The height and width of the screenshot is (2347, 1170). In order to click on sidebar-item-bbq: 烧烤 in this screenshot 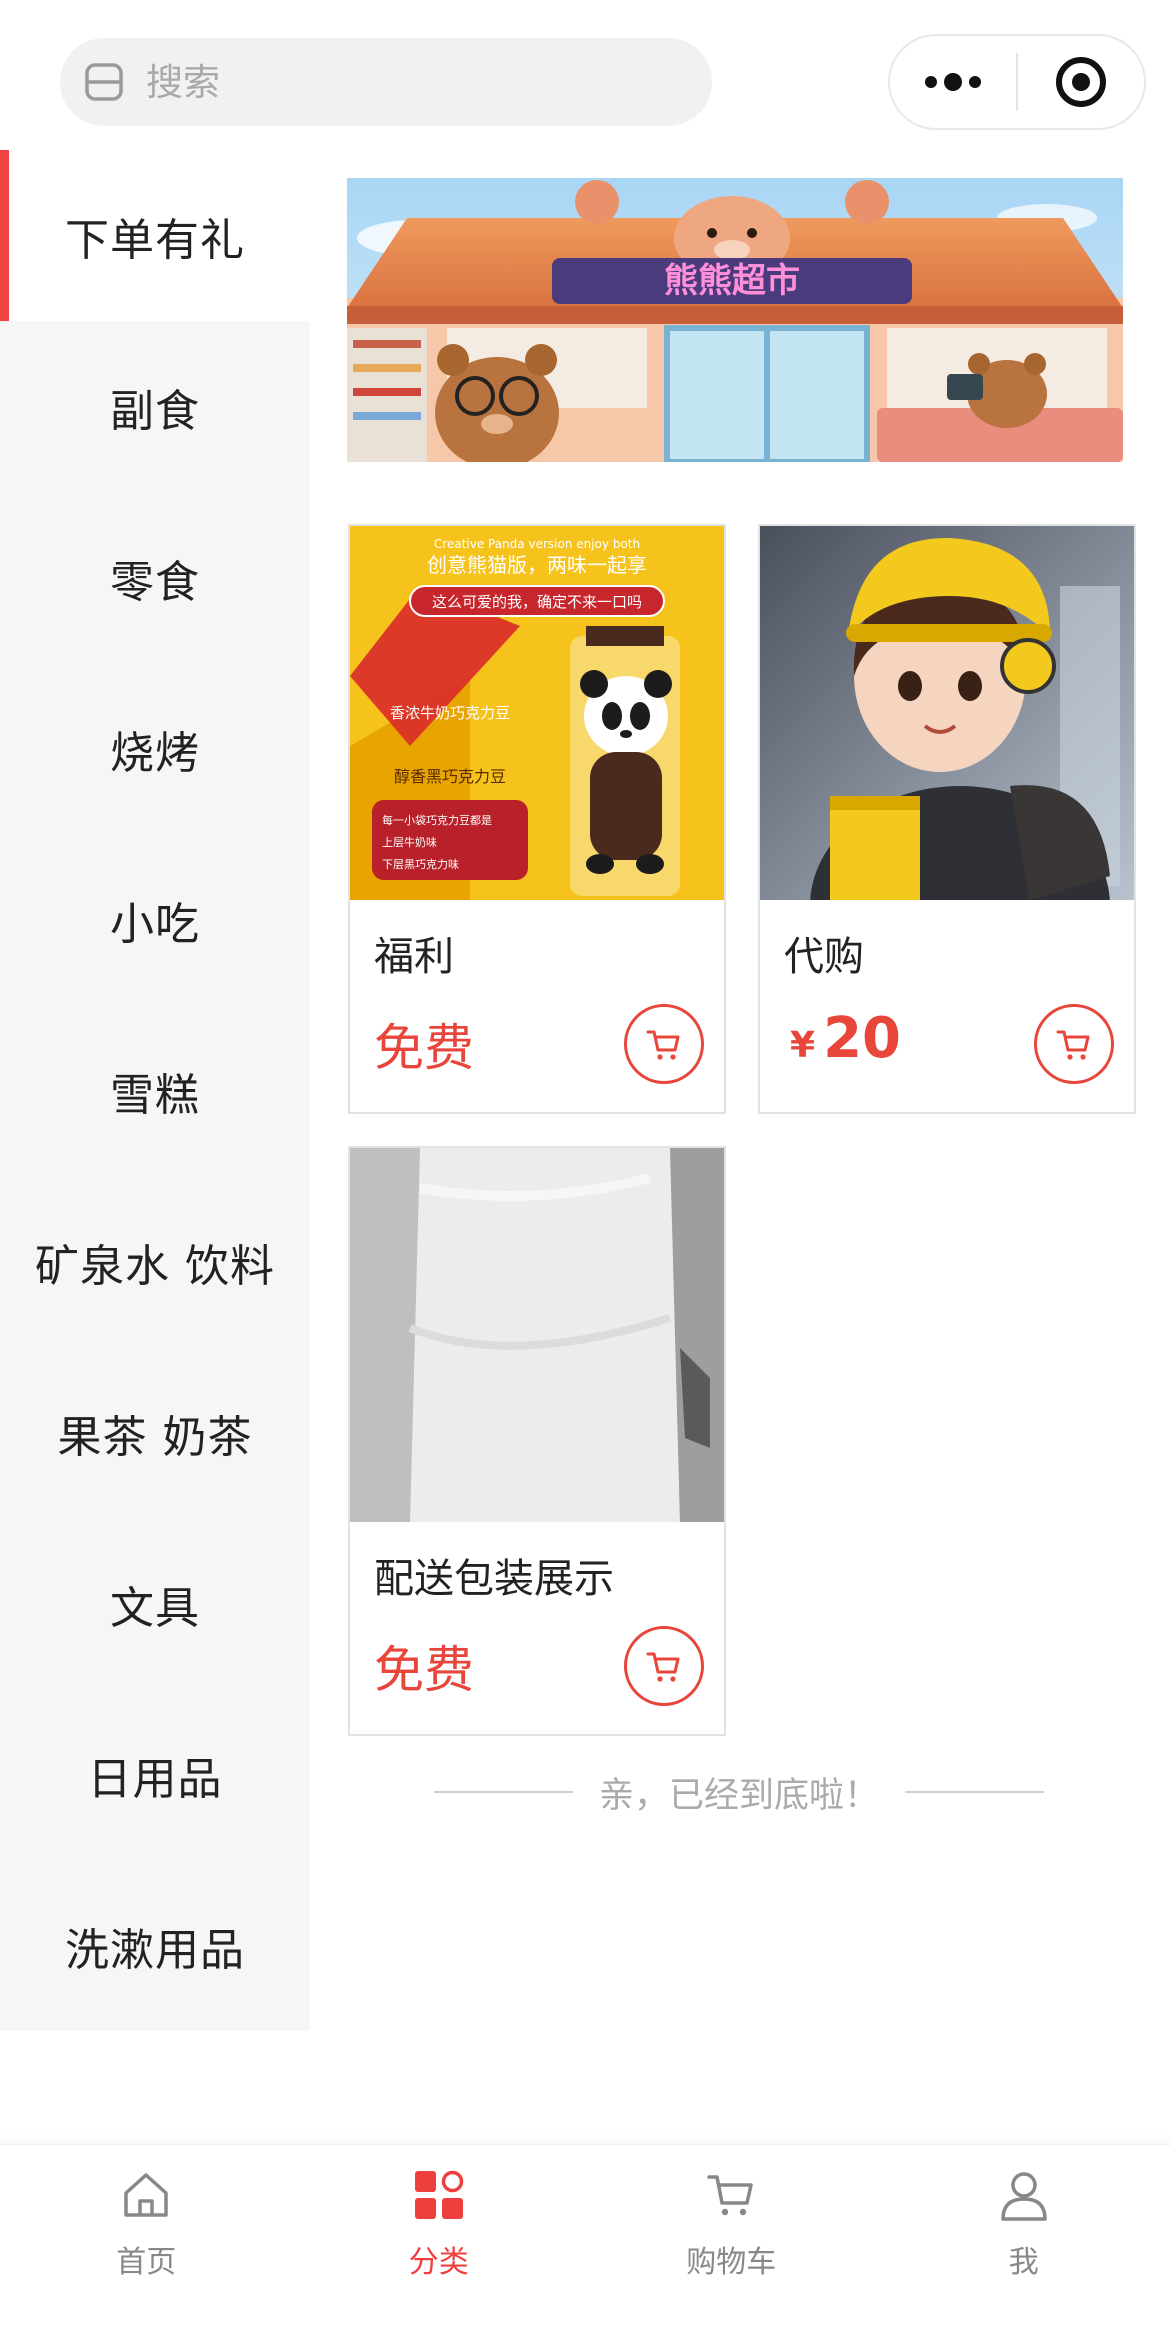, I will do `click(155, 748)`.